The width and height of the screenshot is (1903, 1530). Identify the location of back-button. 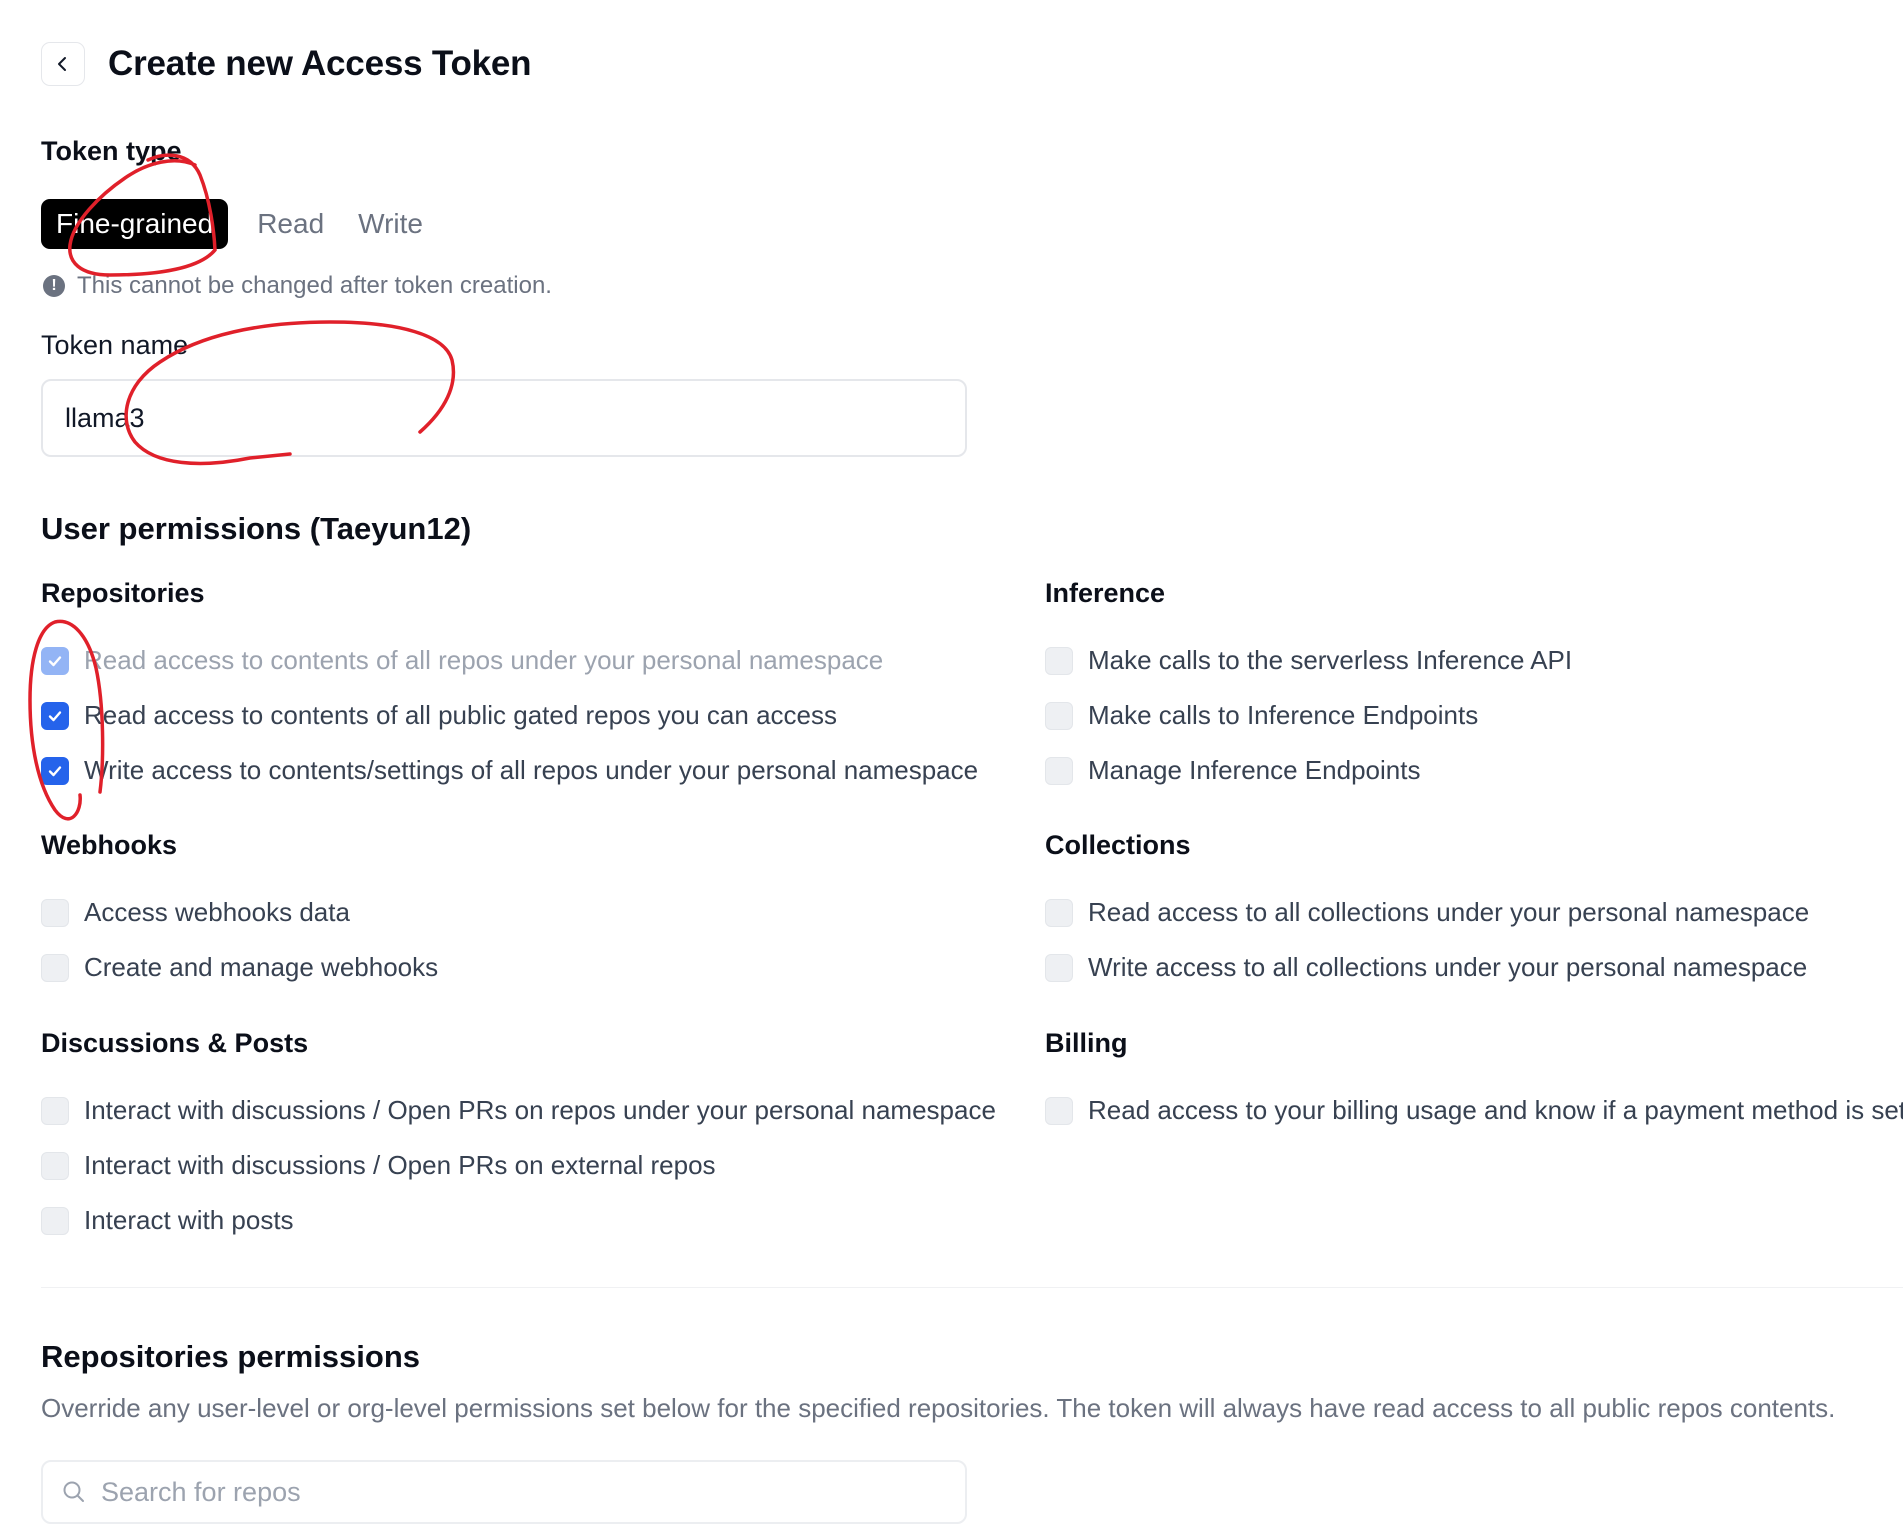
(63, 64).